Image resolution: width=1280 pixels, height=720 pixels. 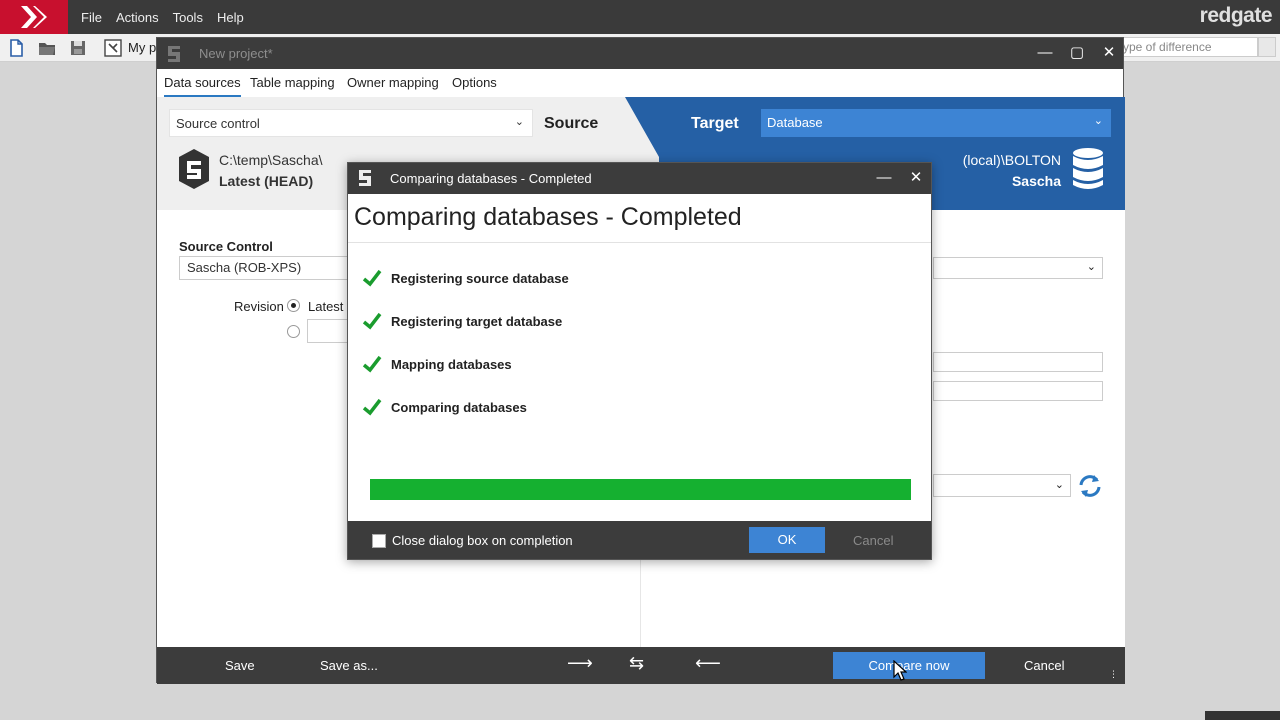 I want to click on project-icon, so click(x=113, y=48).